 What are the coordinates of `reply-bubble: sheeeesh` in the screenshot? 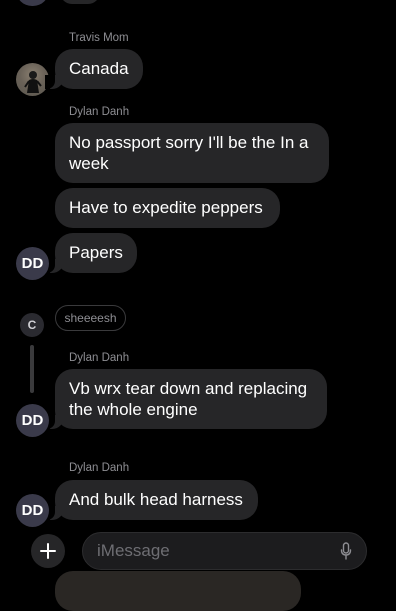 It's located at (90, 318).